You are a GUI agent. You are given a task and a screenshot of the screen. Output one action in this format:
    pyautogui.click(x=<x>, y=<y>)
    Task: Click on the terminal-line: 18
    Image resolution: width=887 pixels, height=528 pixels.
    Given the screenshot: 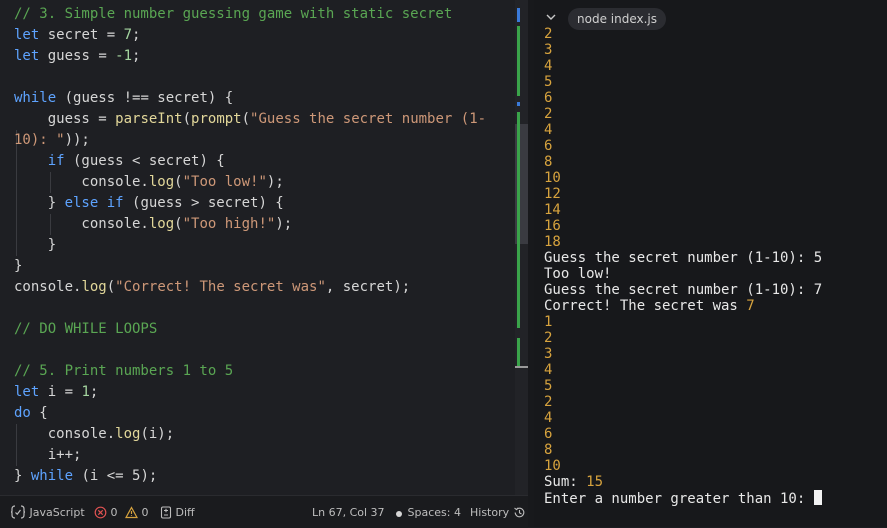 What is the action you would take?
    pyautogui.click(x=683, y=242)
    